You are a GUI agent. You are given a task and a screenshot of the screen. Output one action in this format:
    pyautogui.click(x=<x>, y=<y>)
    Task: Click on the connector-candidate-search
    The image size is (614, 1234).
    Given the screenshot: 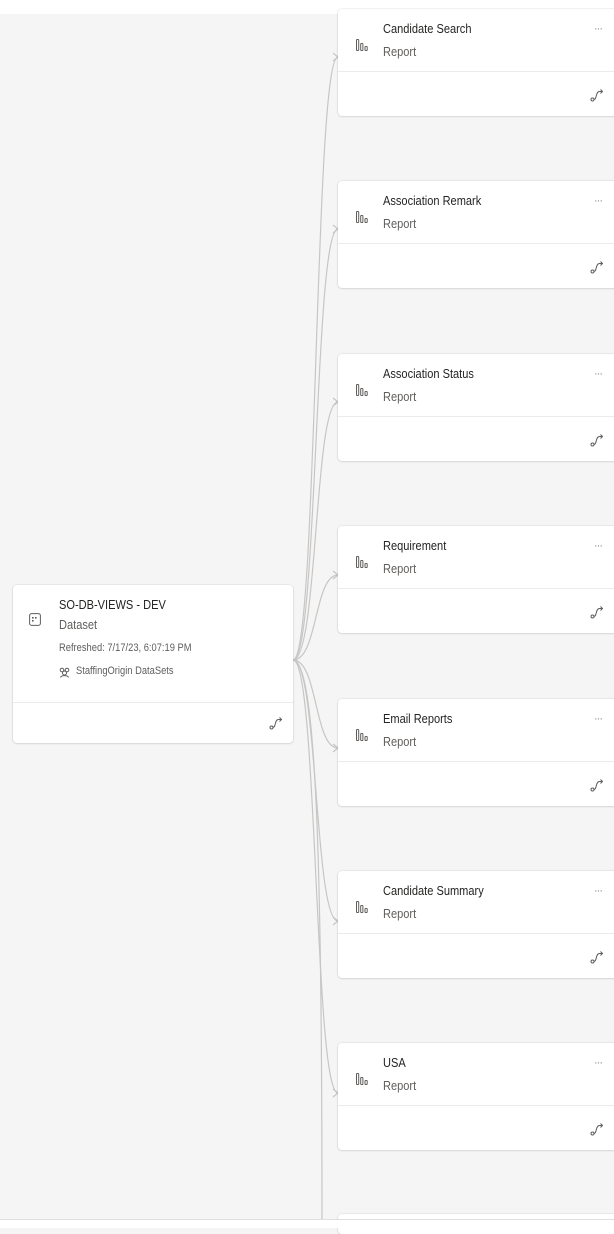 What is the action you would take?
    pyautogui.click(x=315, y=358)
    